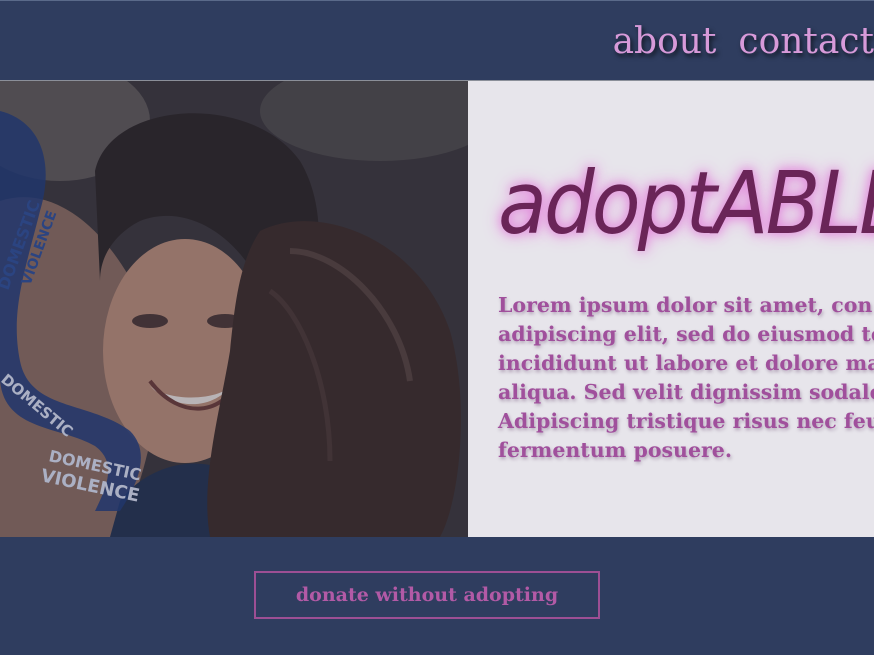 The height and width of the screenshot is (655, 874). Describe the element at coordinates (665, 46) in the screenshot. I see `nav-link-about: about` at that location.